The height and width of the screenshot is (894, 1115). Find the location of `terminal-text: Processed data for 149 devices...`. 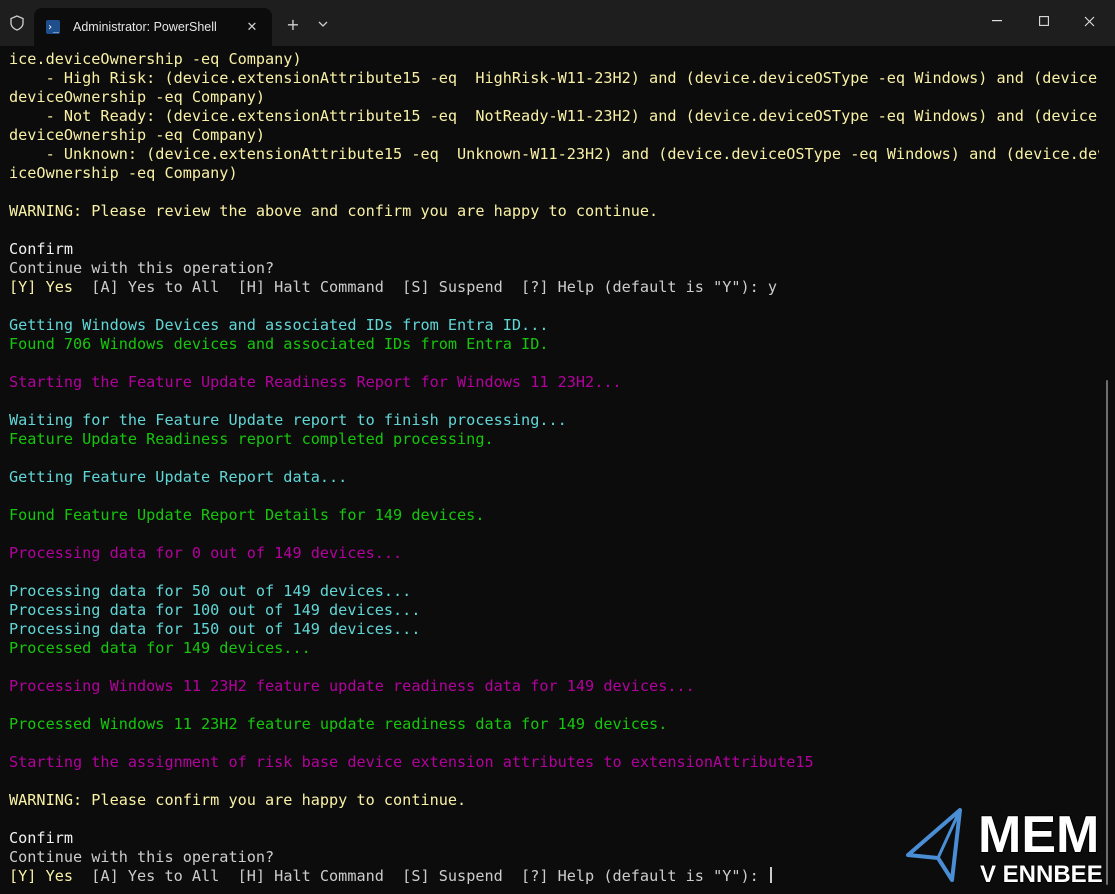

terminal-text: Processed data for 149 devices... is located at coordinates (160, 648).